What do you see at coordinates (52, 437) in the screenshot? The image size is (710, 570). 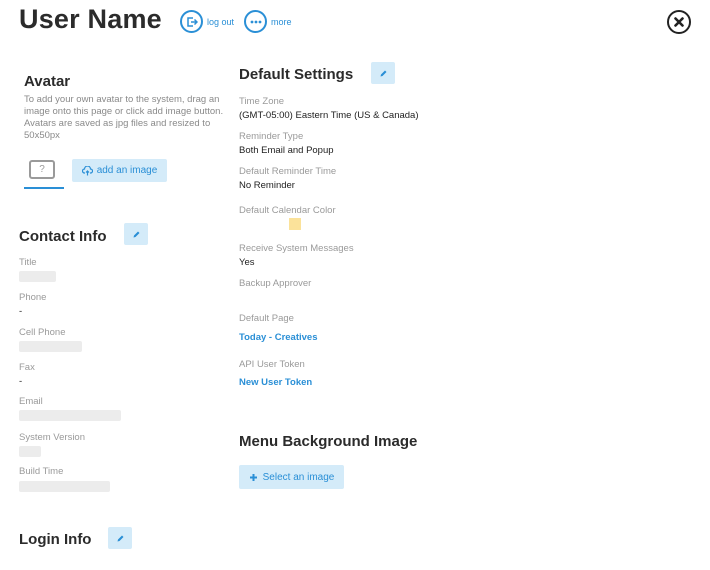 I see `system-version-label: System Version` at bounding box center [52, 437].